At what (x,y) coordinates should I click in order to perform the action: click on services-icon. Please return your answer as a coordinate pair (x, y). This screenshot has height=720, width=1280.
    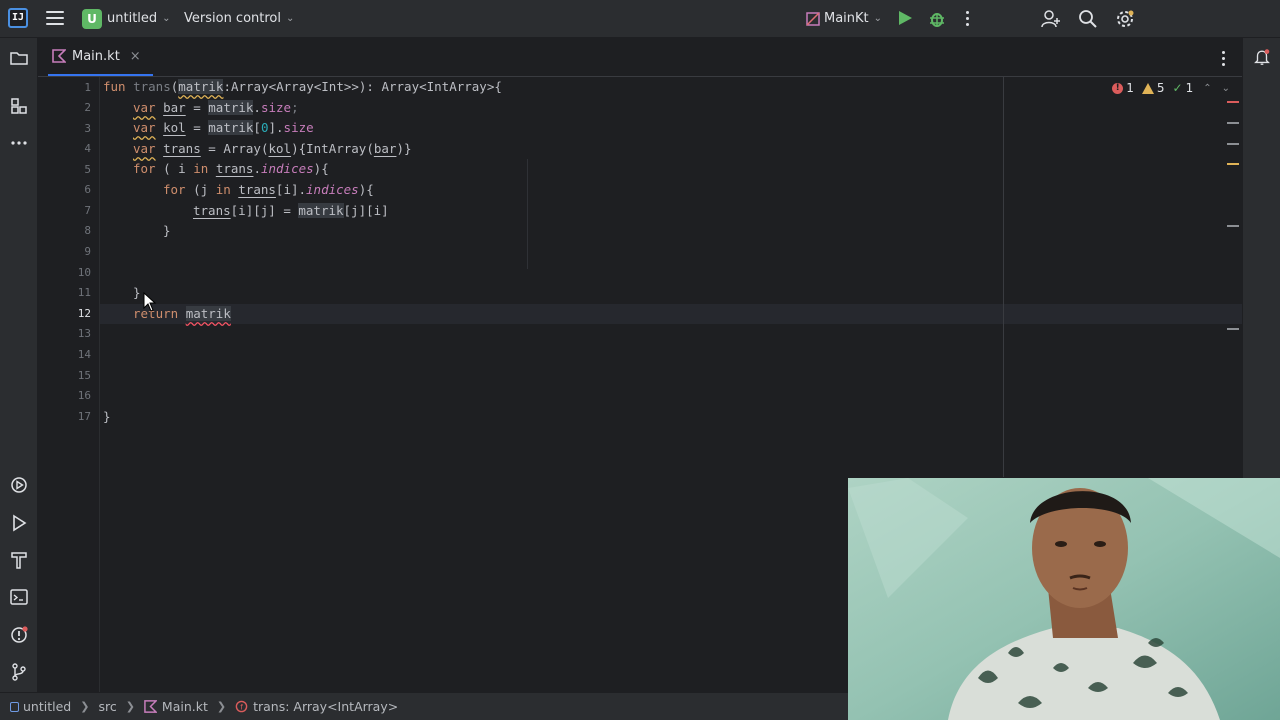
    Looking at the image, I should click on (19, 485).